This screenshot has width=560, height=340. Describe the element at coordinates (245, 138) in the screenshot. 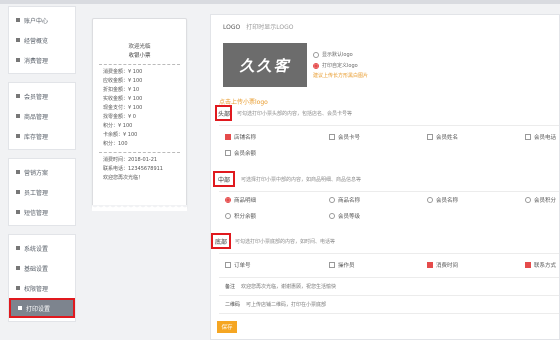

I see `head-option-label: 店铺名称` at that location.